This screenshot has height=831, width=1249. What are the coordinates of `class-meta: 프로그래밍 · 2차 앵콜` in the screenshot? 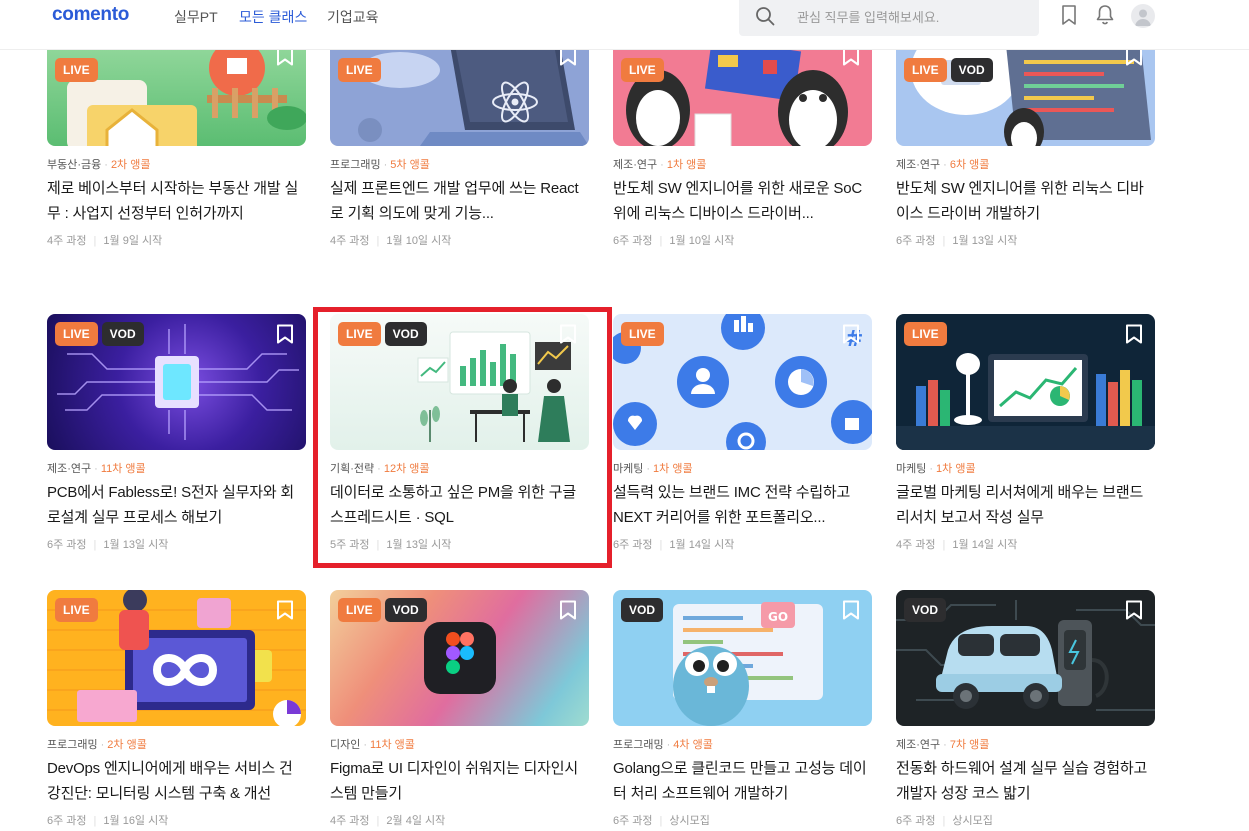 It's located at (97, 745).